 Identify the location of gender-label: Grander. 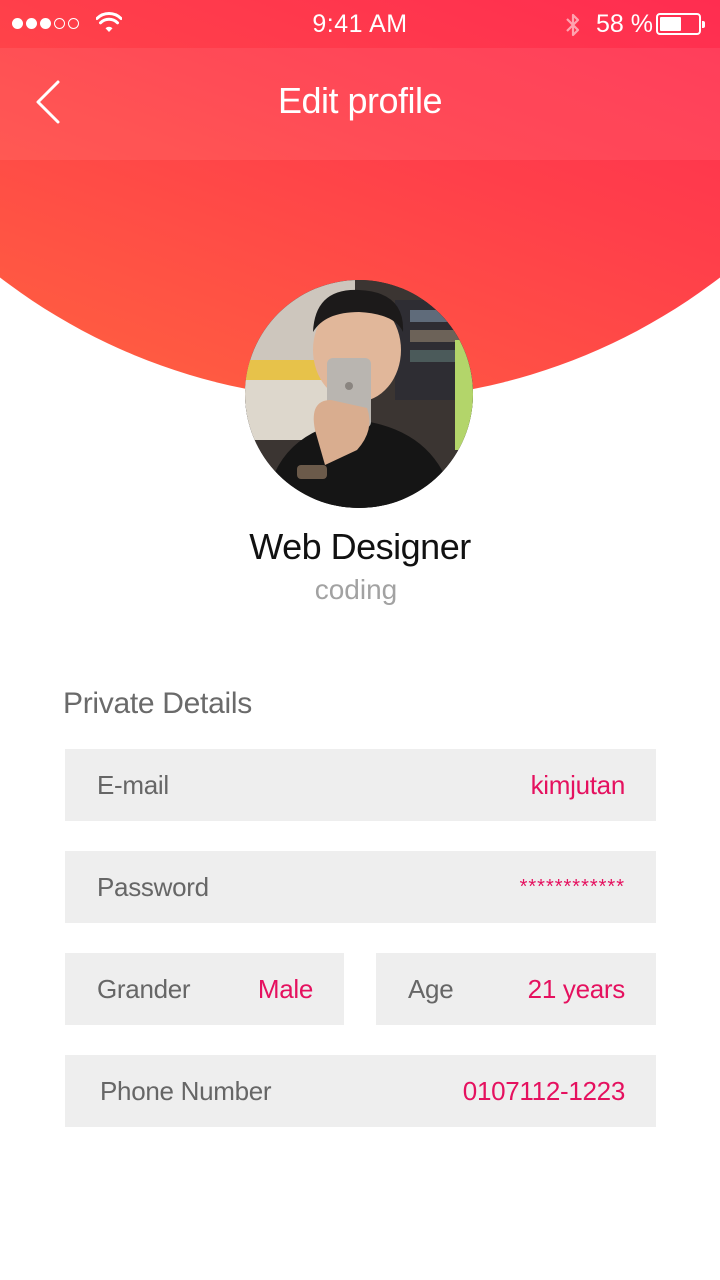
(144, 988).